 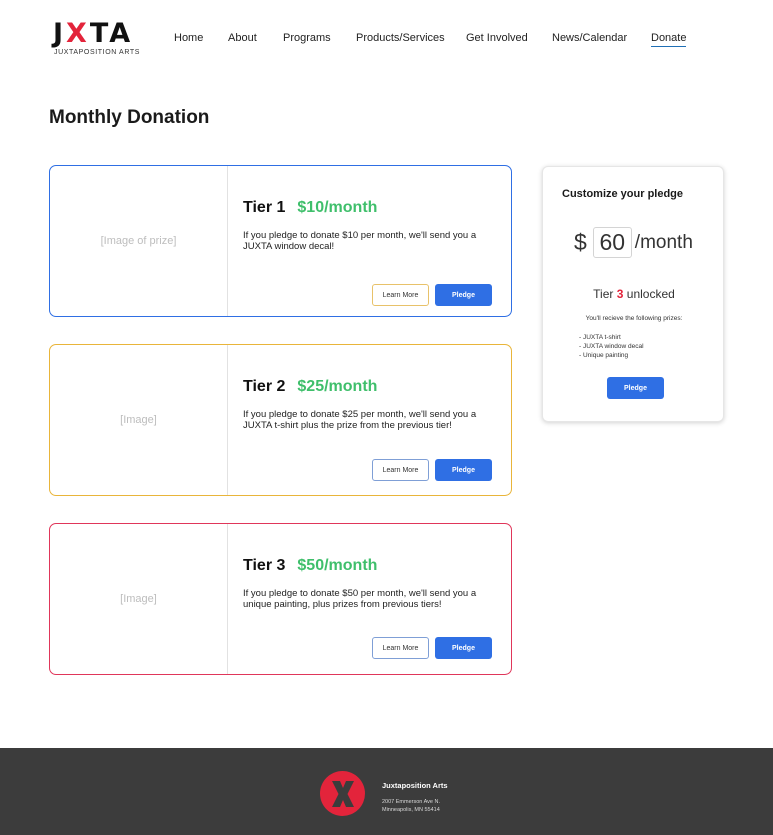 What do you see at coordinates (264, 565) in the screenshot?
I see `tier-name: Tier 3` at bounding box center [264, 565].